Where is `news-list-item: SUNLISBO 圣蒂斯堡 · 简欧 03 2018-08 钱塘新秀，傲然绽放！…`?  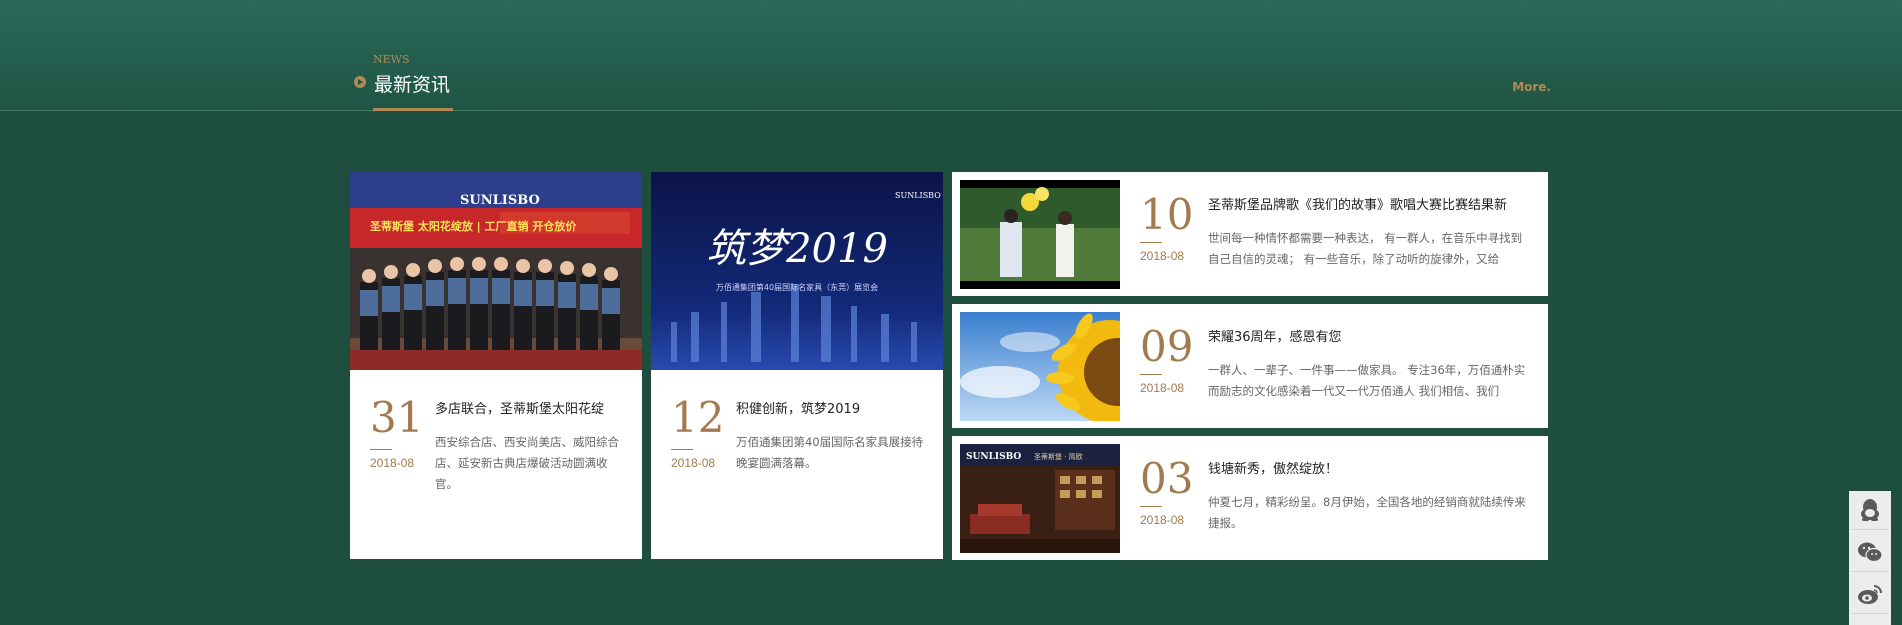
news-list-item: SUNLISBO 圣蒂斯堡 · 简欧 03 2018-08 钱塘新秀，傲然绽放！… is located at coordinates (1250, 498).